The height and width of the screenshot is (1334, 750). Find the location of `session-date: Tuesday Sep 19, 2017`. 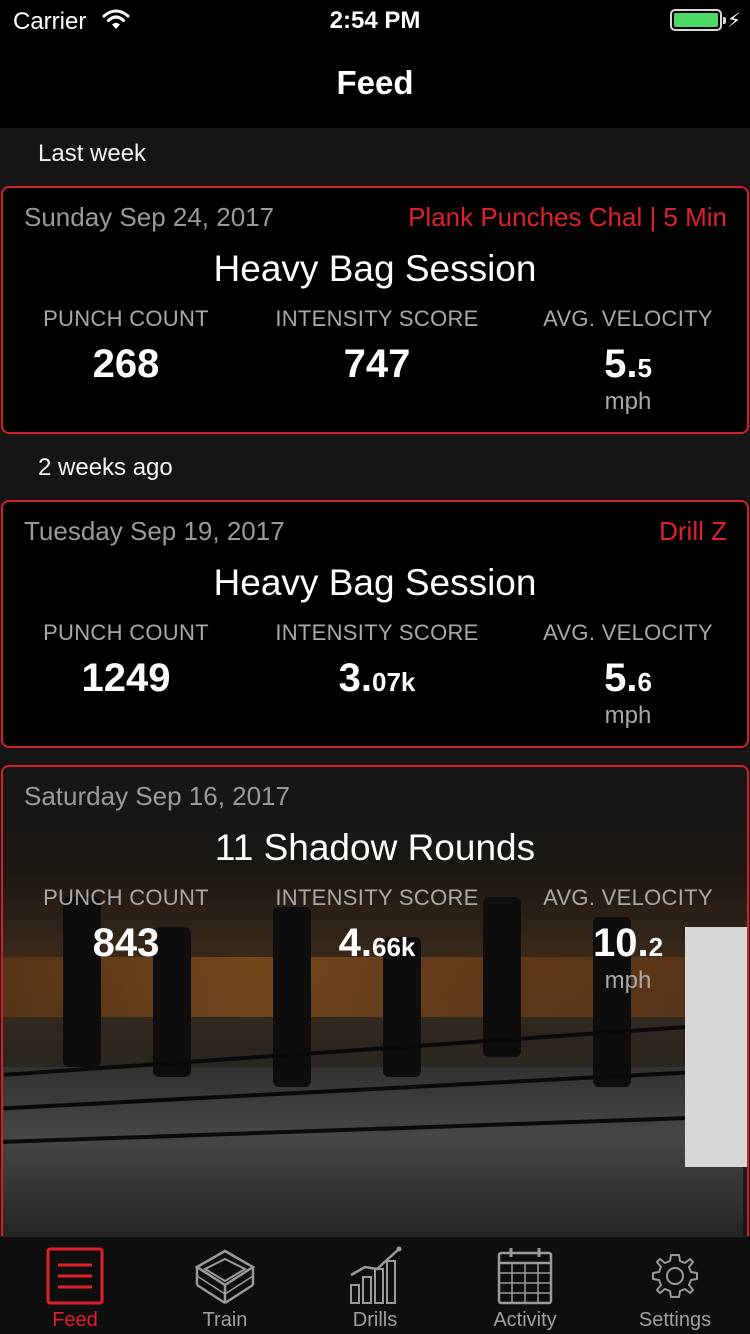

session-date: Tuesday Sep 19, 2017 is located at coordinates (154, 531).